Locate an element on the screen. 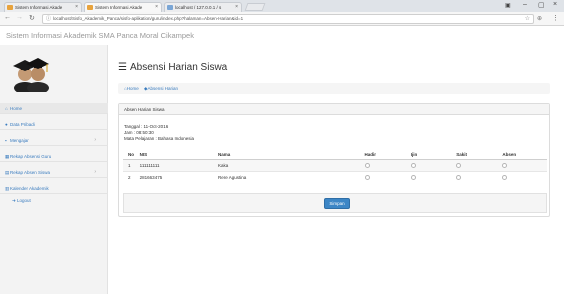 This screenshot has height=294, width=564. sidebar-item-rekap-absen-siswa: ▤Rekap Absen Siswa › is located at coordinates (54, 172).